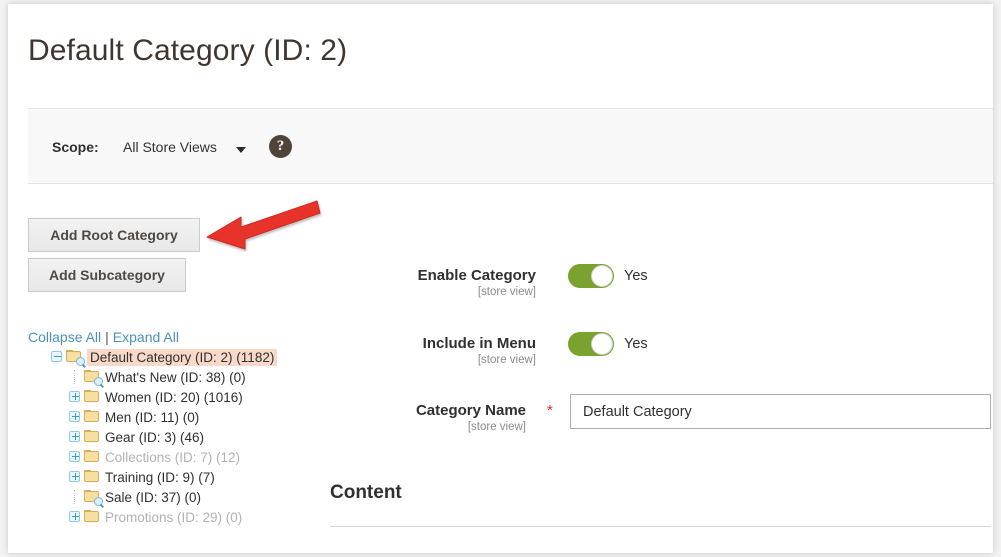  What do you see at coordinates (107, 275) in the screenshot?
I see `add-subcategory-button: Add Subcategory` at bounding box center [107, 275].